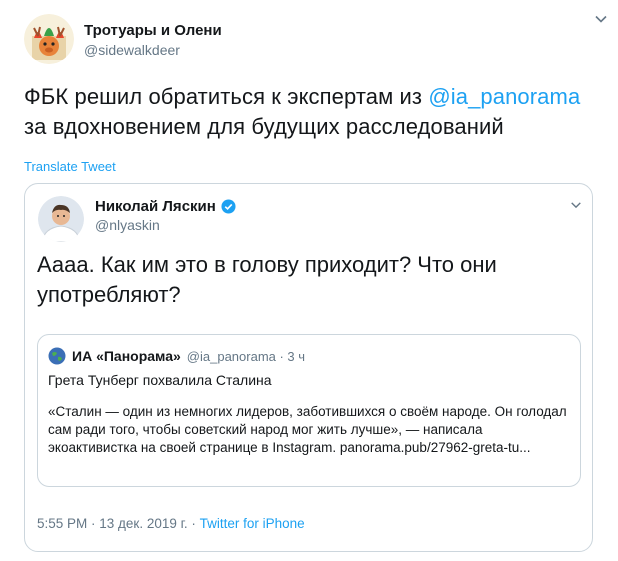  I want to click on nested-headline: Грета Тунберг похвалила Сталина, so click(160, 380).